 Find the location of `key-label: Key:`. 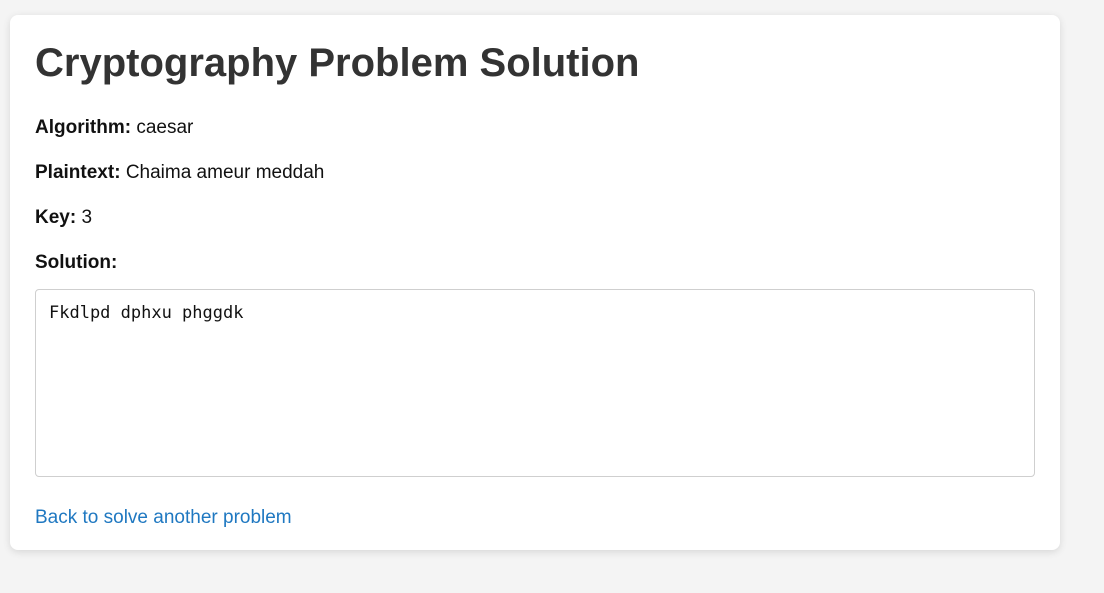

key-label: Key: is located at coordinates (56, 217).